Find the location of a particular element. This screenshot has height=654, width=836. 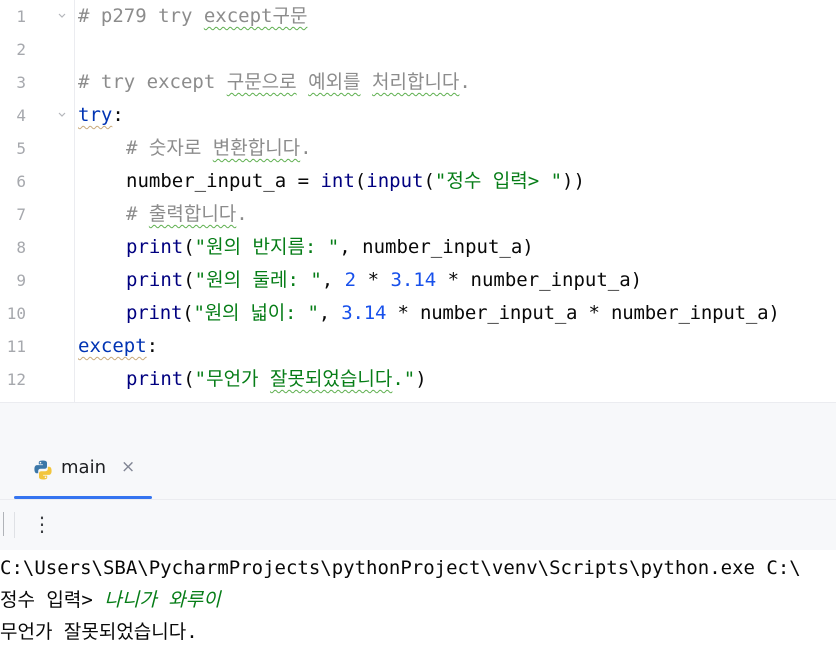

code-line: 11 except: is located at coordinates (418, 346).